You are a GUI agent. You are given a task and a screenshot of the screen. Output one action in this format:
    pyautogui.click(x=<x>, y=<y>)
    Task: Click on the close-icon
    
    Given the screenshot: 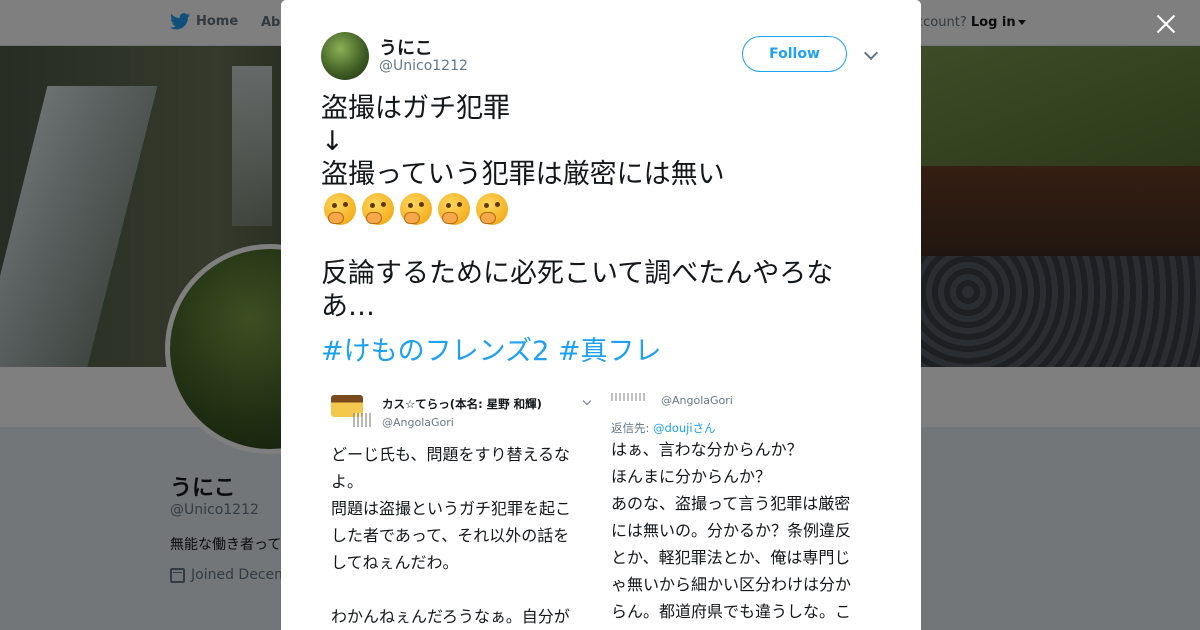 What is the action you would take?
    pyautogui.click(x=1166, y=24)
    